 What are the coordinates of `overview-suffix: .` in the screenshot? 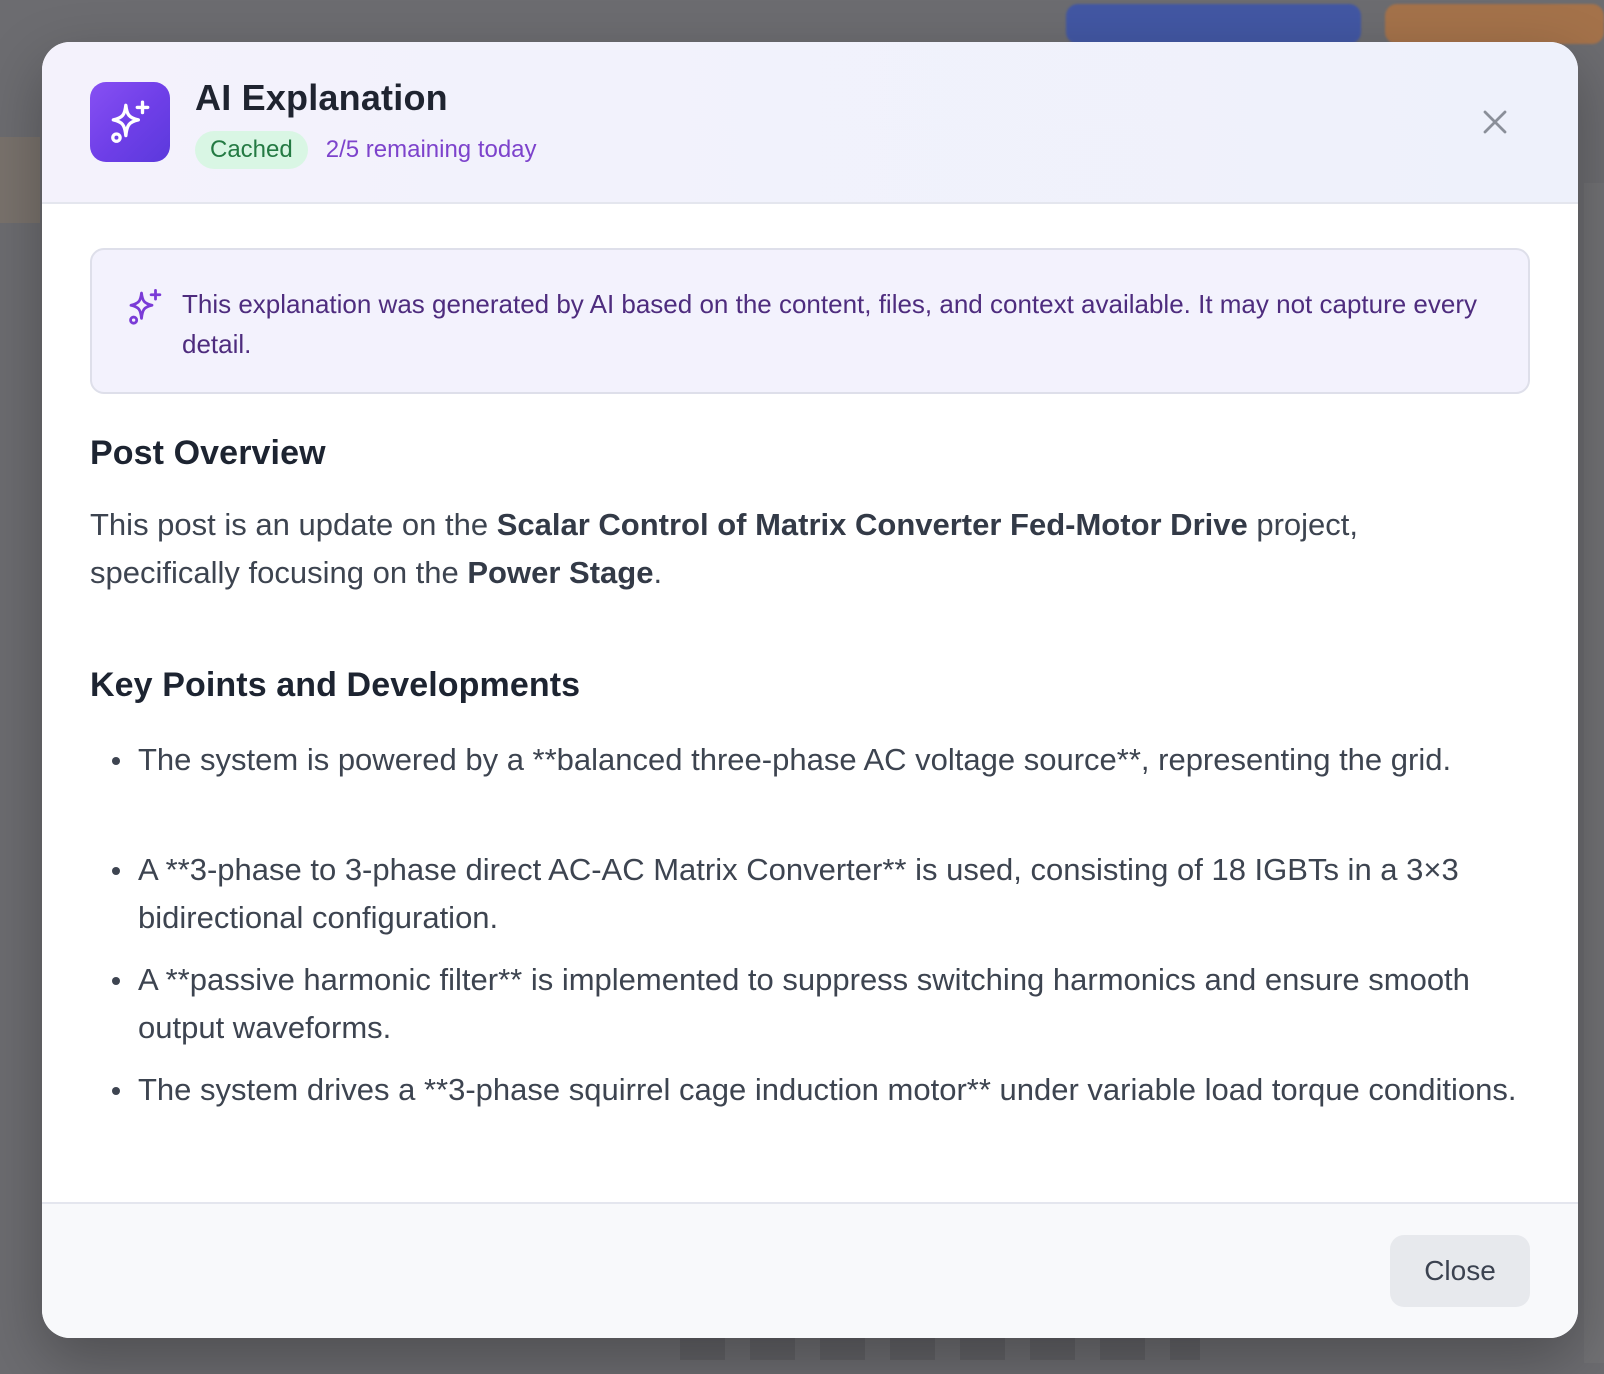 It's located at (658, 572).